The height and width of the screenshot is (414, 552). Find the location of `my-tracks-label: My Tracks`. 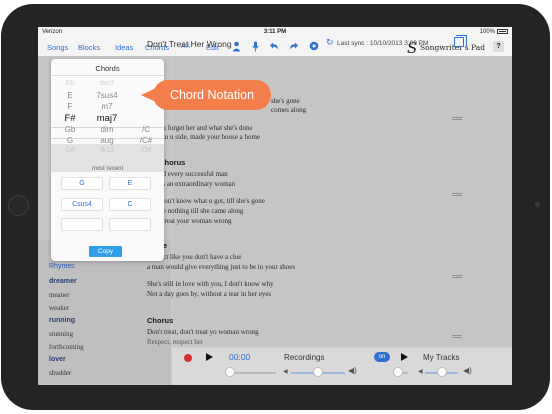

my-tracks-label: My Tracks is located at coordinates (441, 357).